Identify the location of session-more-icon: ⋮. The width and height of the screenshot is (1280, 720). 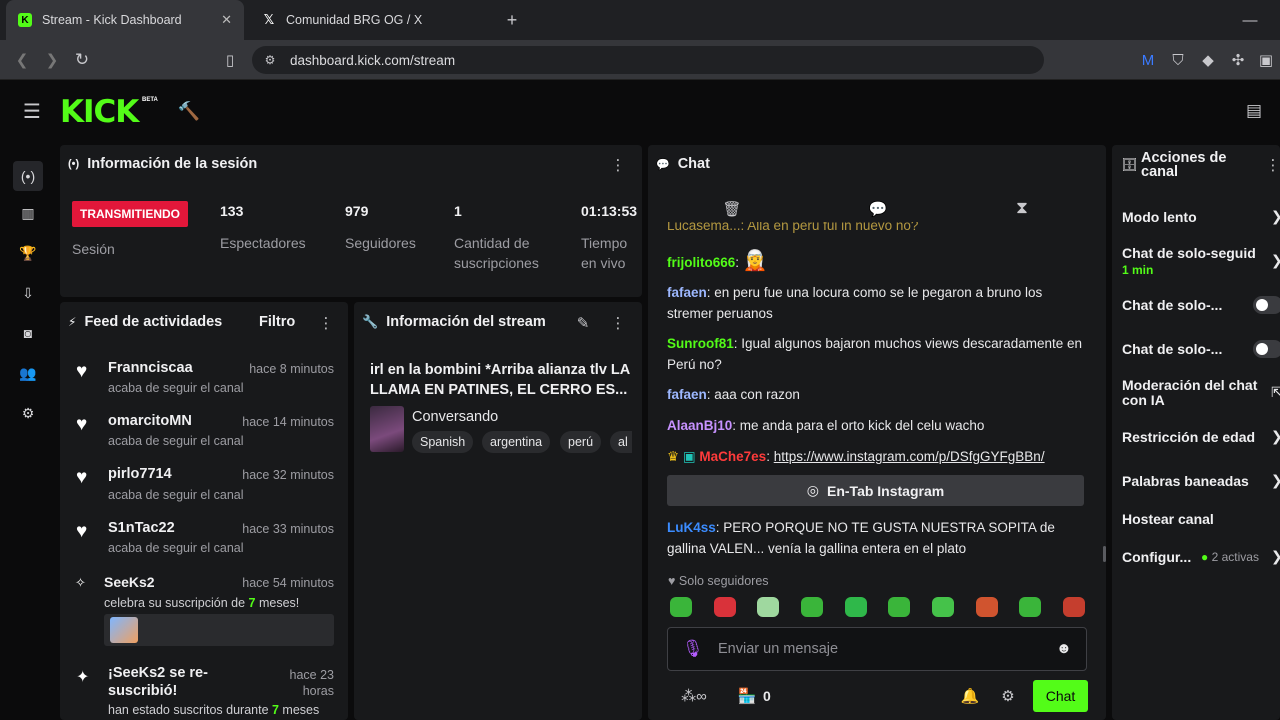
(618, 165).